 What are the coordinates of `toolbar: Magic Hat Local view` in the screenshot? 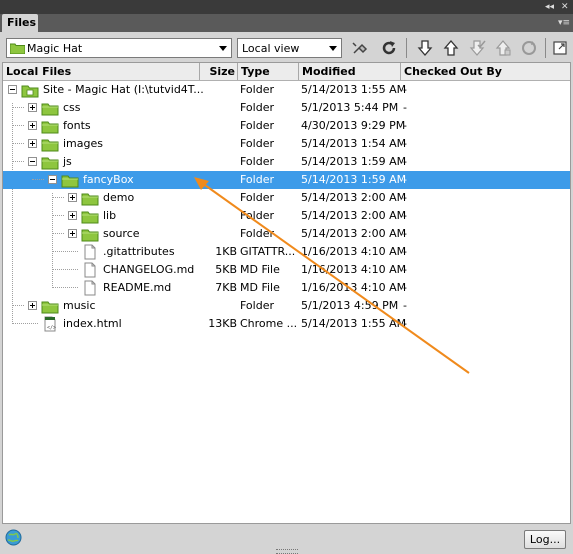 It's located at (286, 47).